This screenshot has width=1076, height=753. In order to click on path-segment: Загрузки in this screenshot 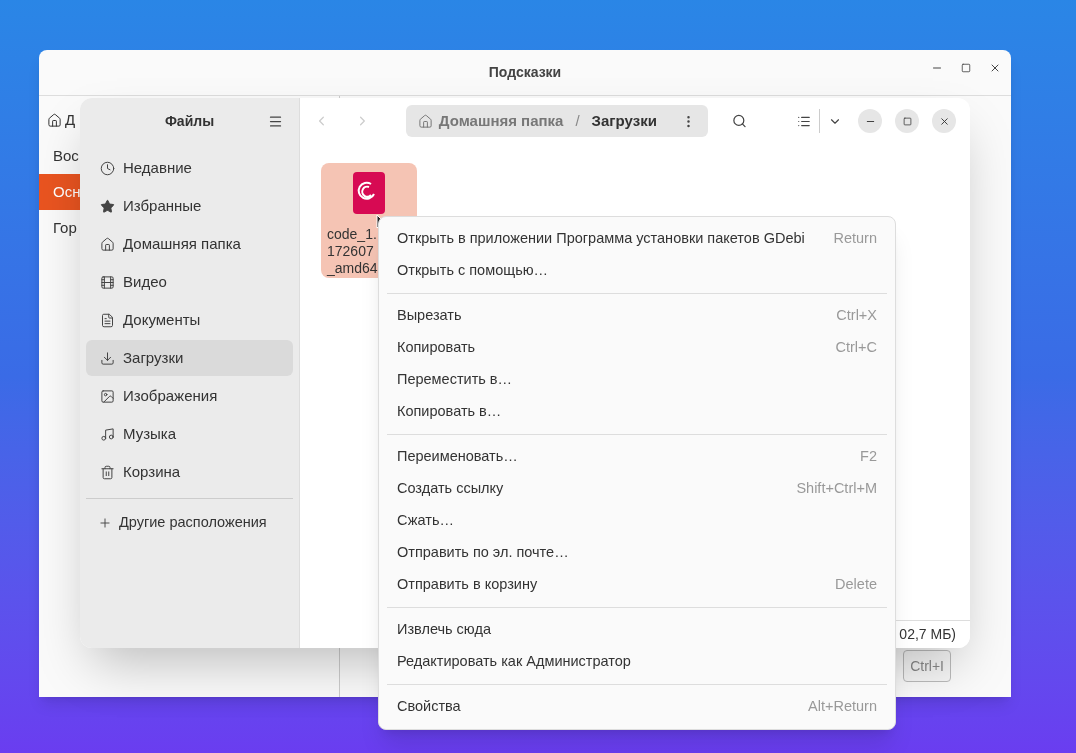, I will do `click(624, 121)`.